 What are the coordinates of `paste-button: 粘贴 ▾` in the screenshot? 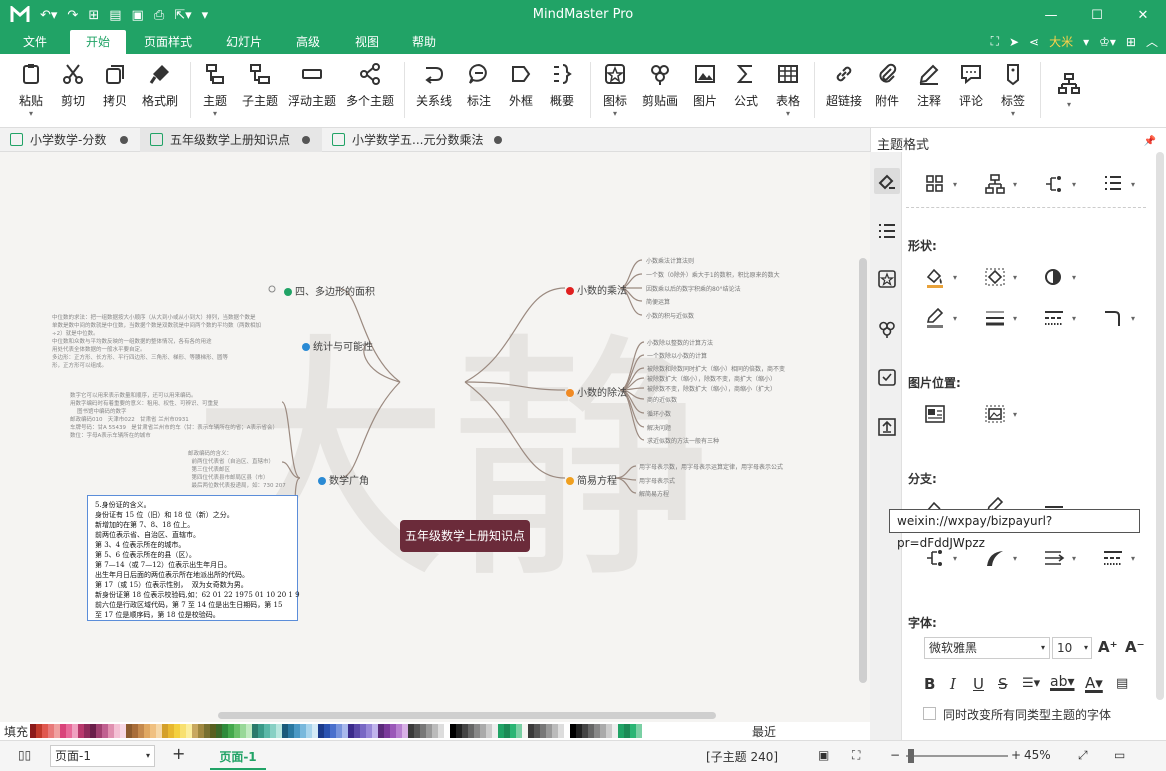 It's located at (31, 90).